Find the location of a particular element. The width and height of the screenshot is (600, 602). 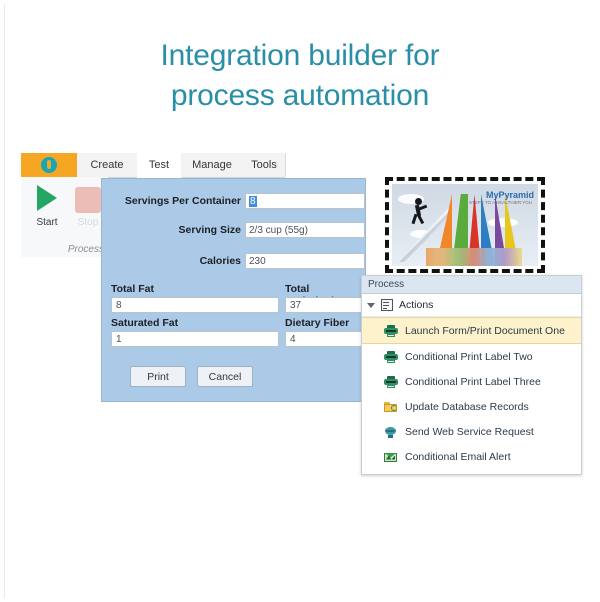

list-icon is located at coordinates (387, 305).